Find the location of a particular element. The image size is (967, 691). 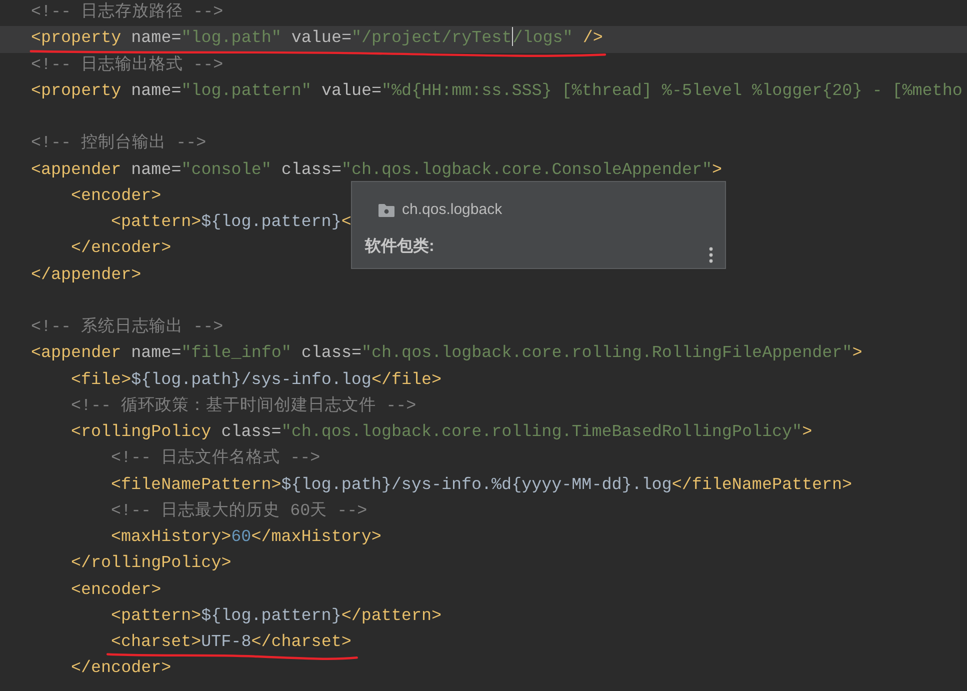

package-name: ch.qos.logback is located at coordinates (452, 209).